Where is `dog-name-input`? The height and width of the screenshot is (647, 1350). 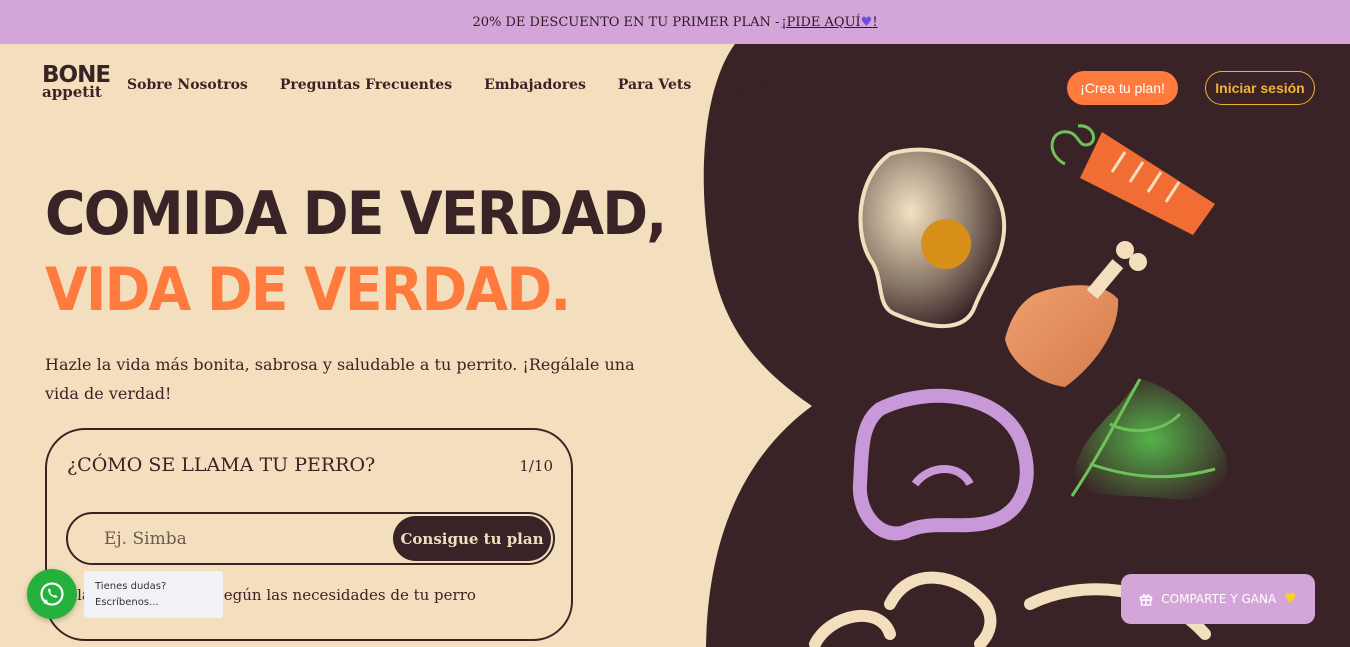
dog-name-input is located at coordinates (244, 539).